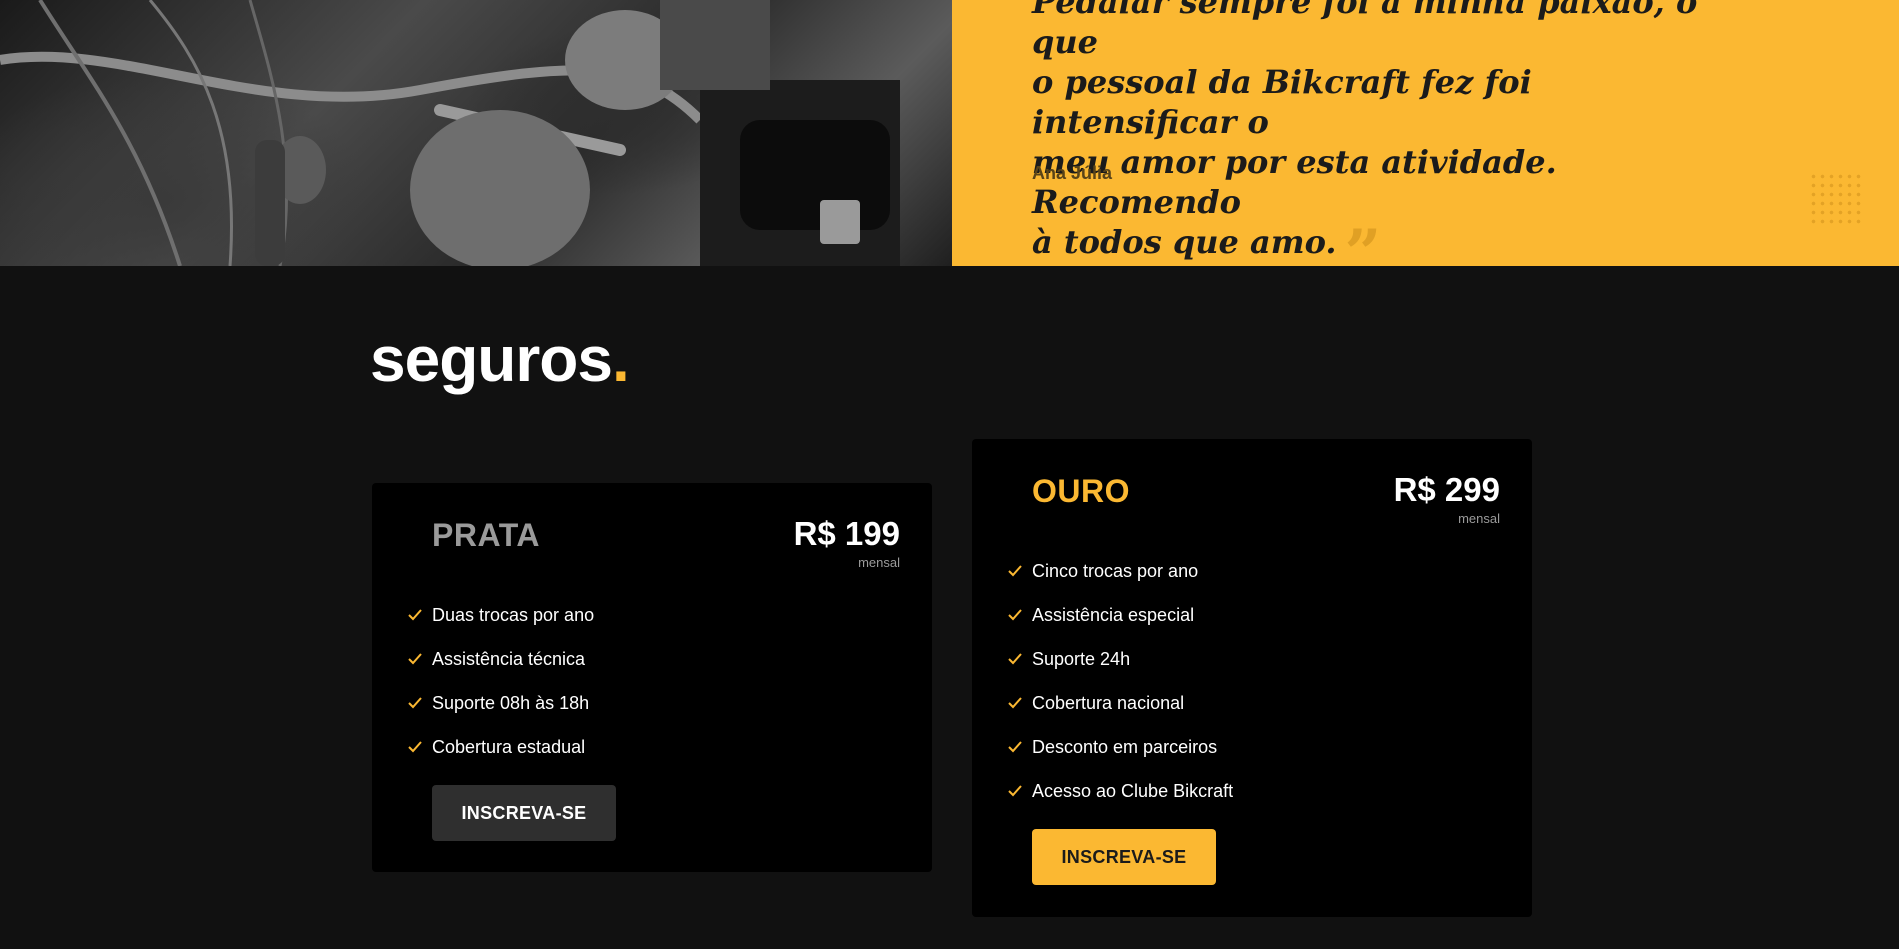 This screenshot has height=949, width=1899. I want to click on plan-name: OURO, so click(1081, 491).